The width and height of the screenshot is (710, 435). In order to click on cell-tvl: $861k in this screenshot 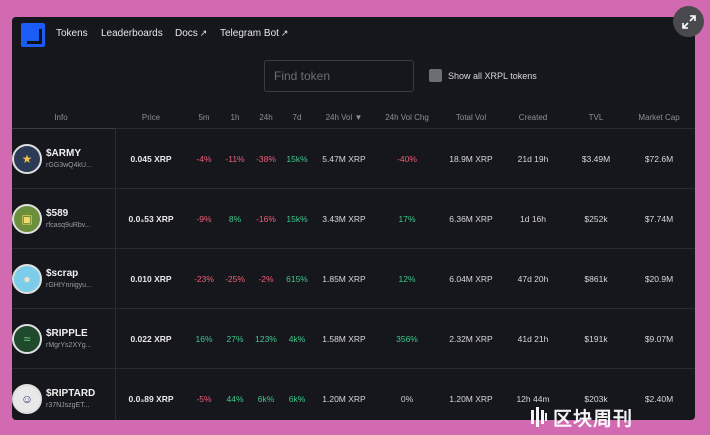, I will do `click(596, 279)`.